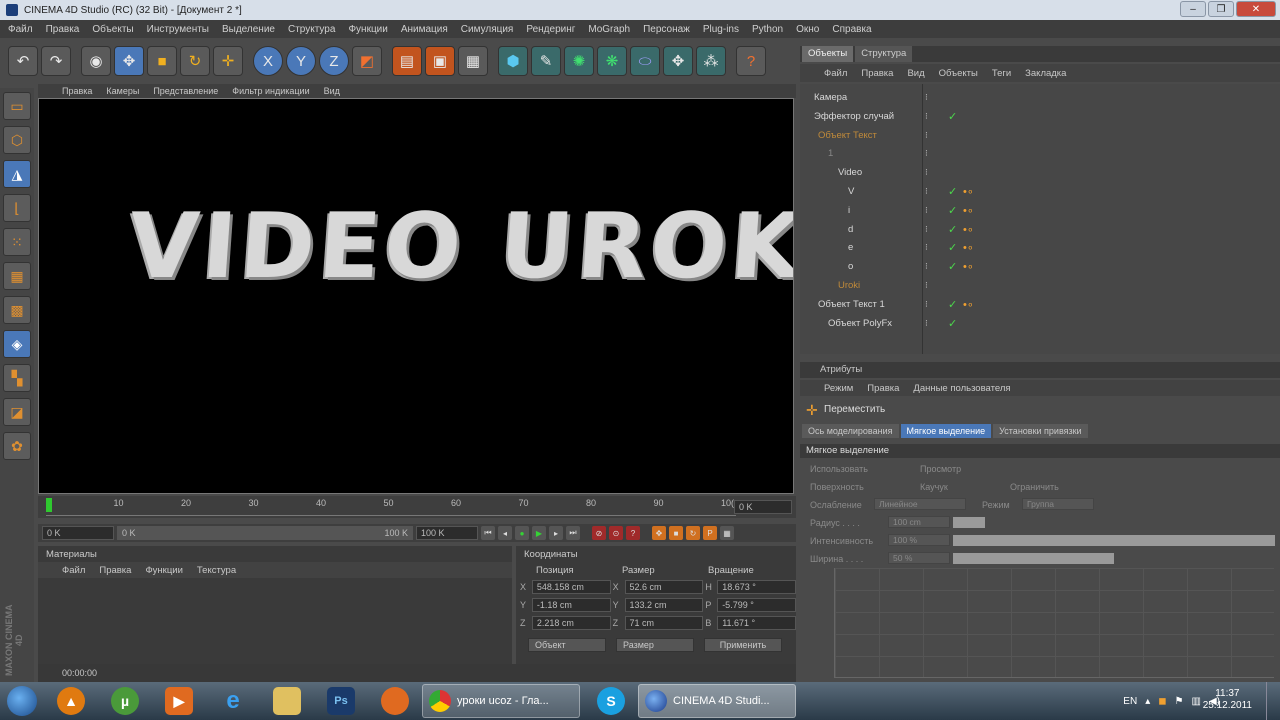  Describe the element at coordinates (71, 701) in the screenshot. I see `taskbar-app-vlc: ▲` at that location.